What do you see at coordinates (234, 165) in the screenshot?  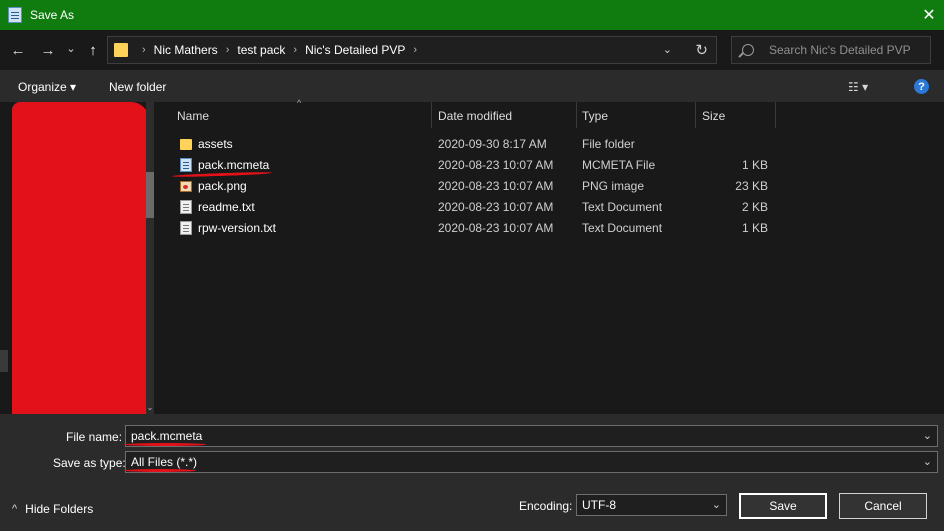 I see `file-name: pack.mcmeta` at bounding box center [234, 165].